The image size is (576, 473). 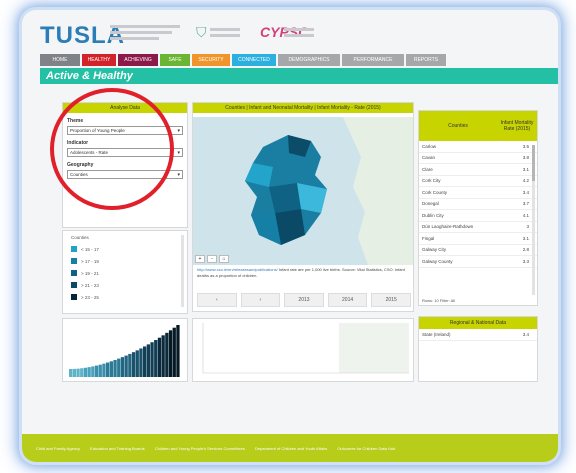 I want to click on map-zoom-controls: + - ⌂, so click(x=212, y=259).